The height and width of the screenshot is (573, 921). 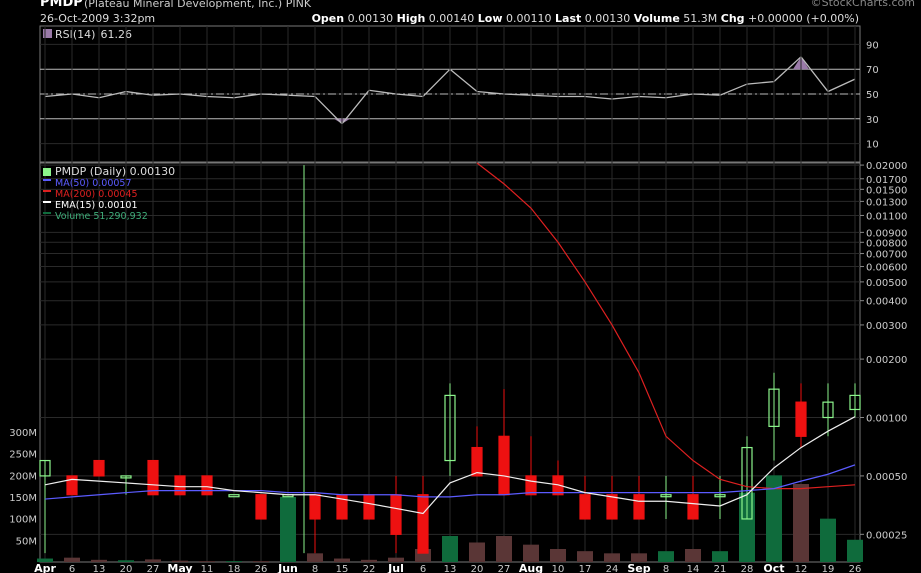 What do you see at coordinates (585, 568) in the screenshot?
I see `x-tick-label: 17` at bounding box center [585, 568].